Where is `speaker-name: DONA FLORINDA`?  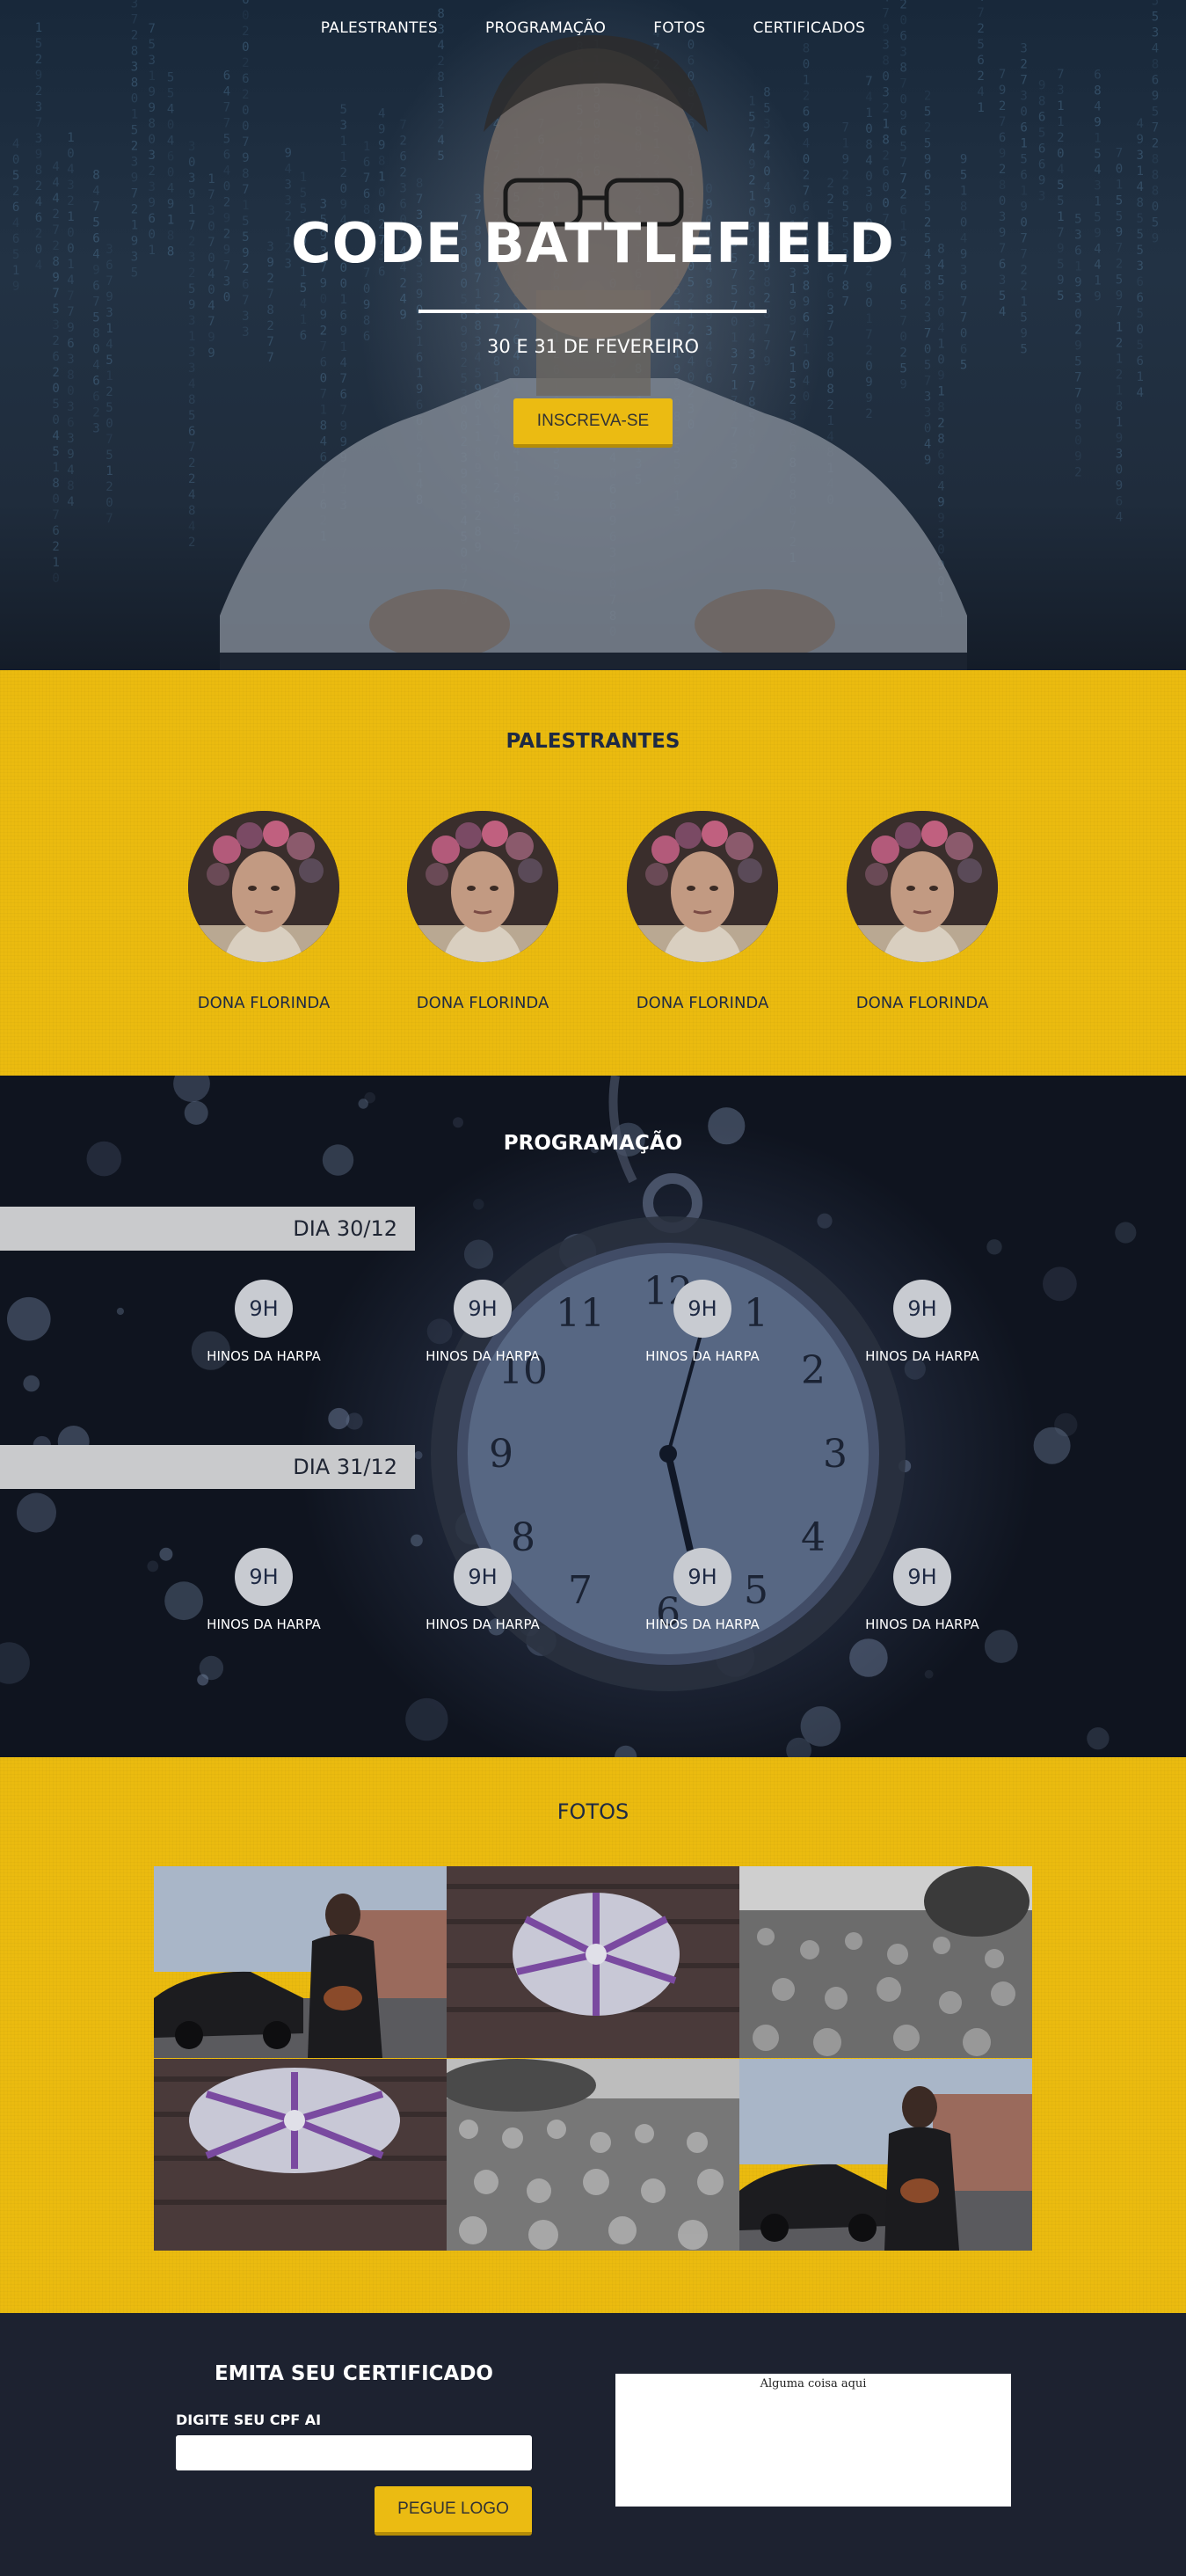 speaker-name: DONA FLORINDA is located at coordinates (482, 1003).